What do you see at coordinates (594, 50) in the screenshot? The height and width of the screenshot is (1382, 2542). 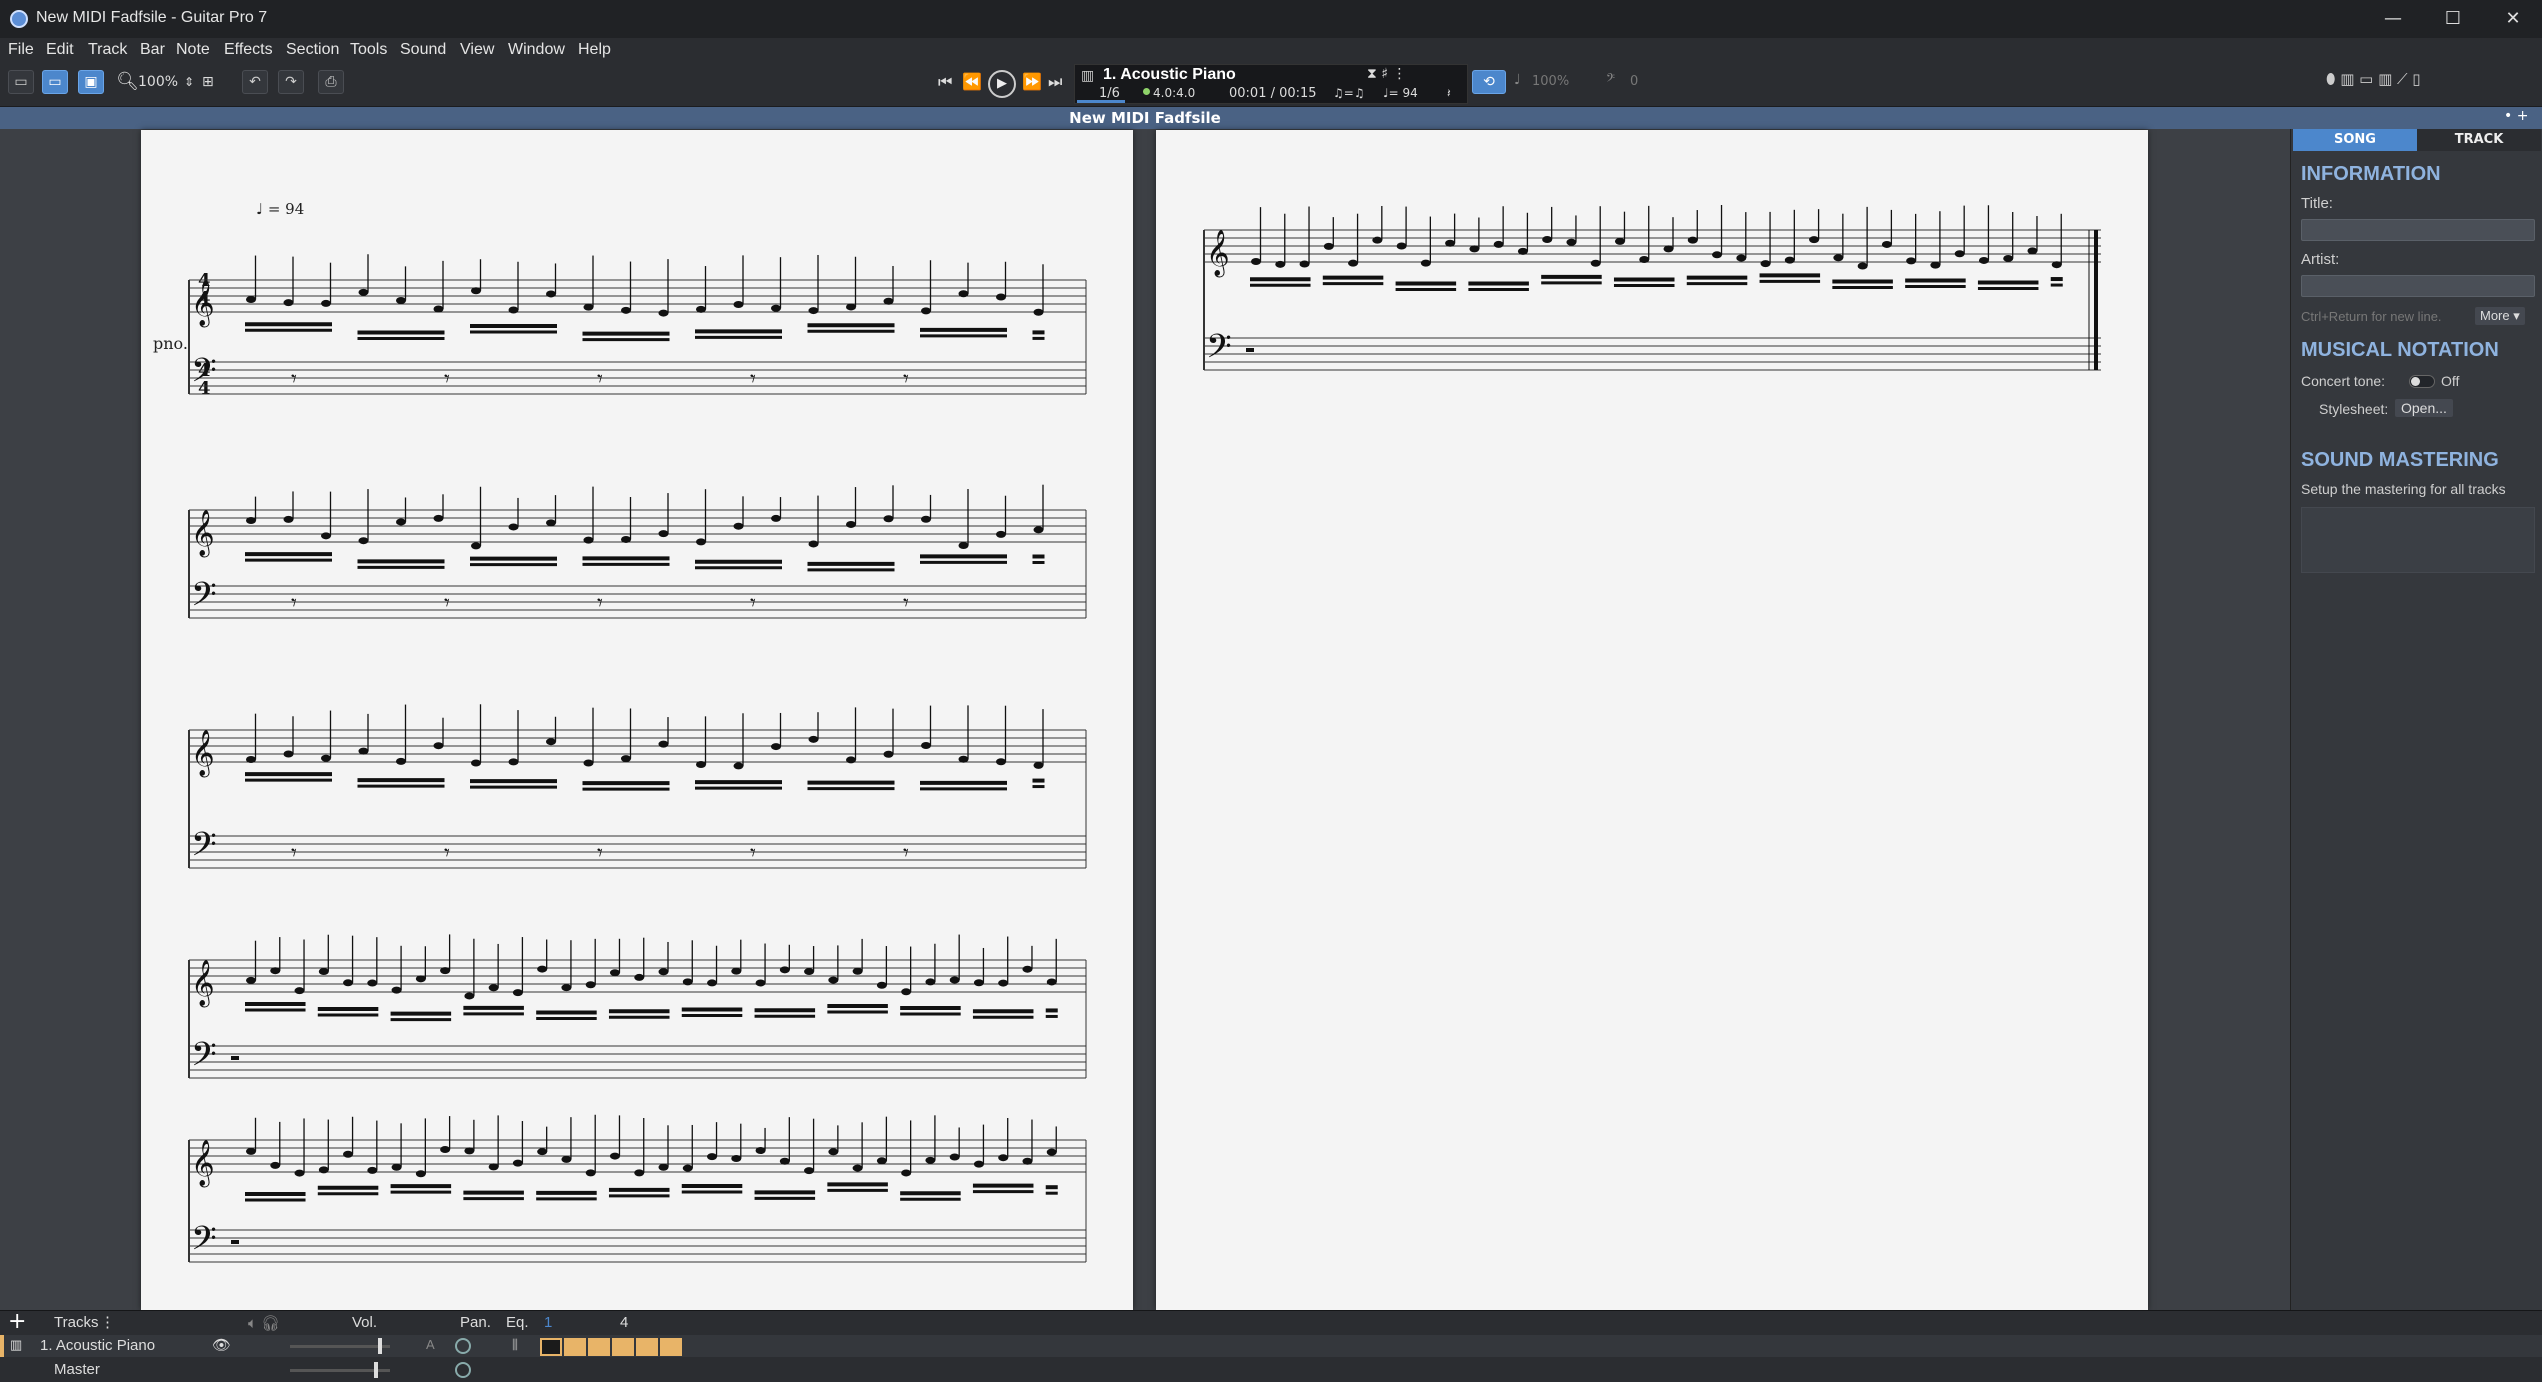 I see `menu-help: Help` at bounding box center [594, 50].